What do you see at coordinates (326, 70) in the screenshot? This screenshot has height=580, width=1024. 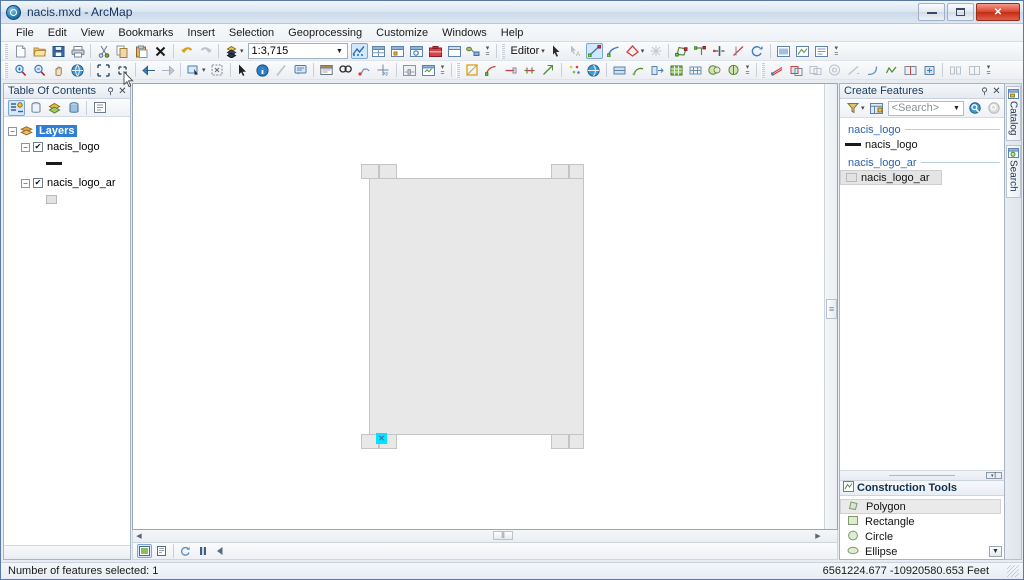 I see `html-popup-icon` at bounding box center [326, 70].